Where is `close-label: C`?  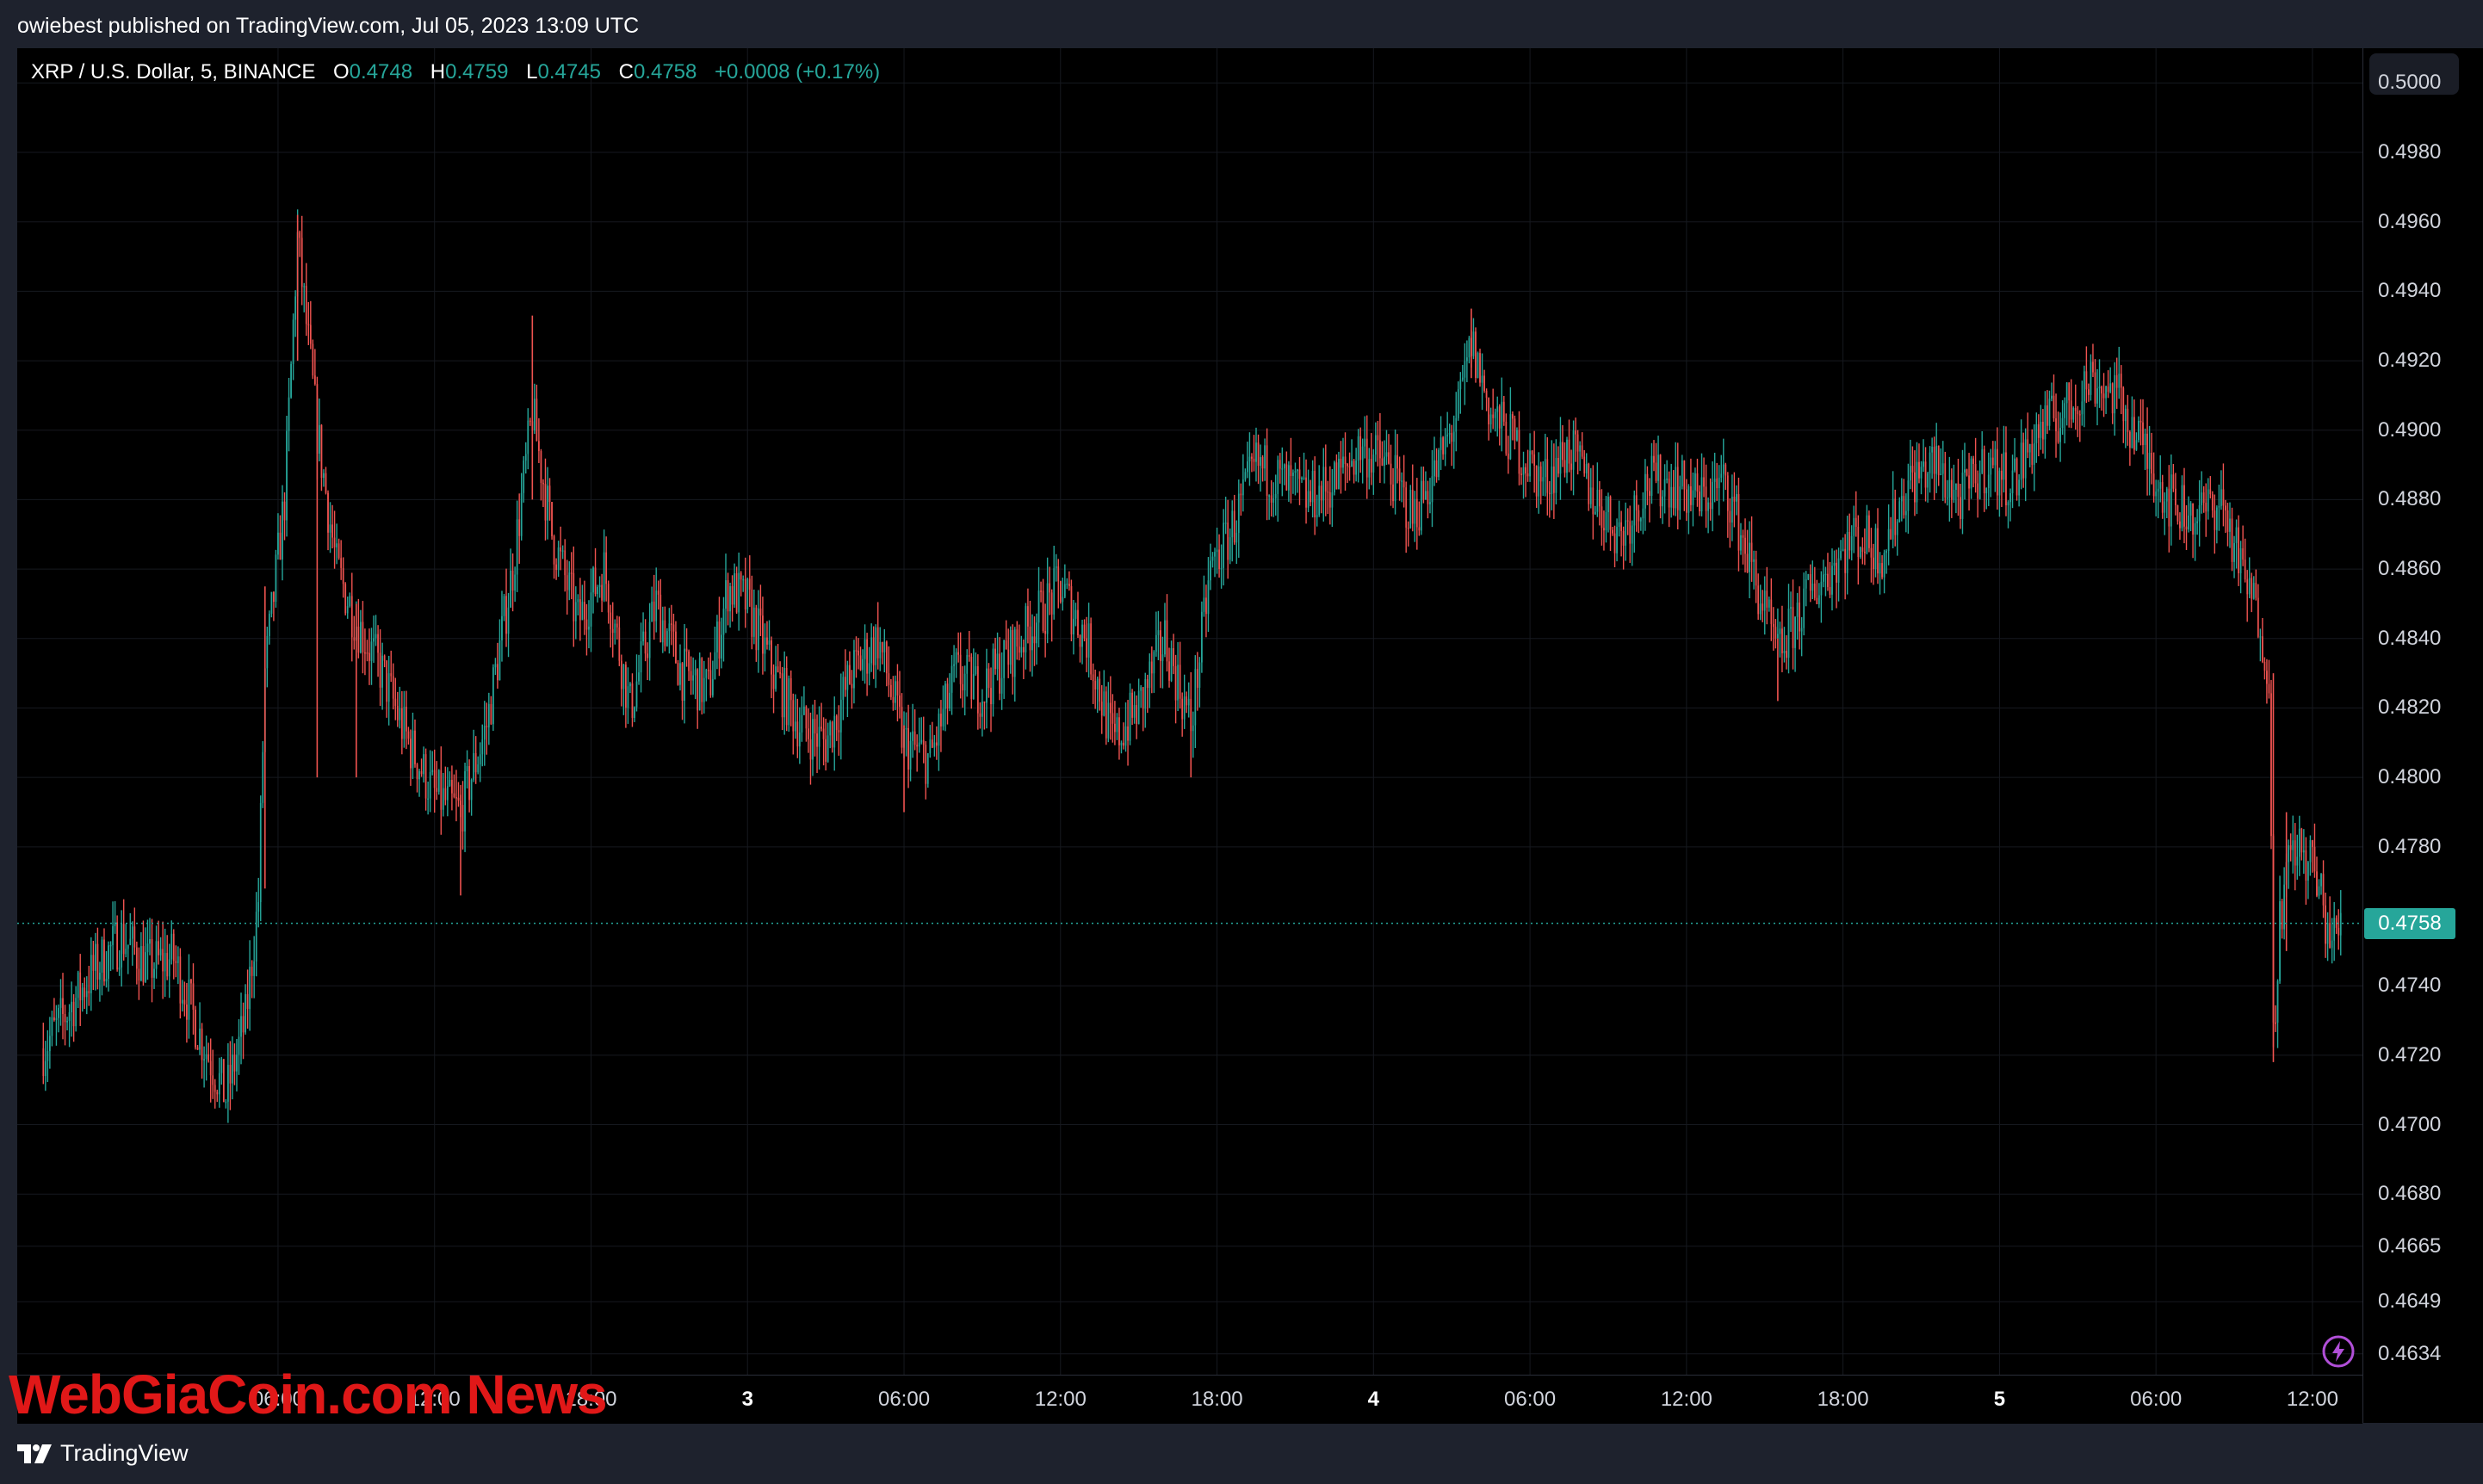
close-label: C is located at coordinates (626, 71).